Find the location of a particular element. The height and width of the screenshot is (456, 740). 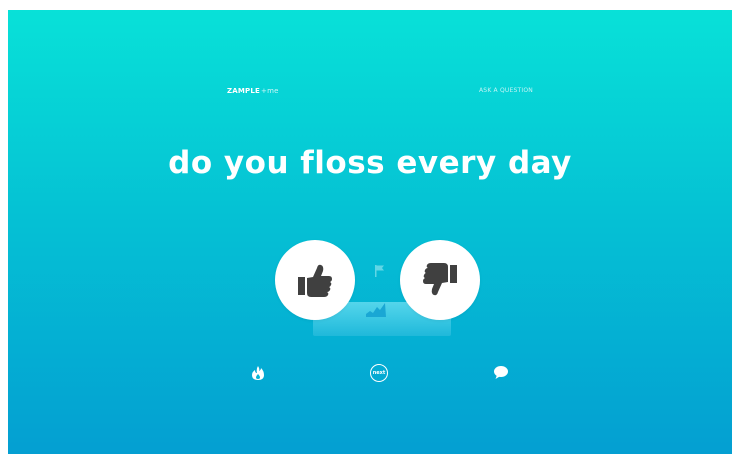

trend-chart-icon is located at coordinates (376, 310).